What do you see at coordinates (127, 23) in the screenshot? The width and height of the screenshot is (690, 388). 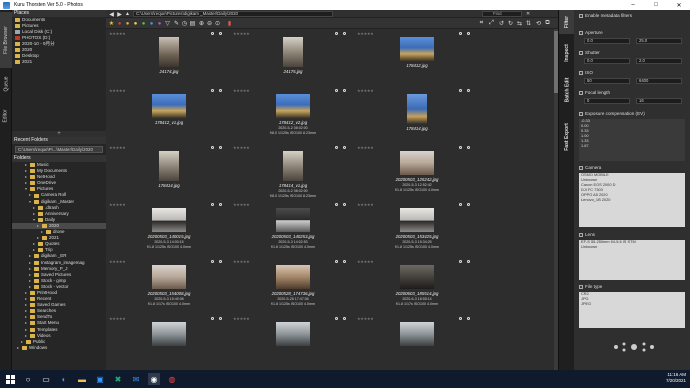 I see `color-label-orange-icon: ●` at bounding box center [127, 23].